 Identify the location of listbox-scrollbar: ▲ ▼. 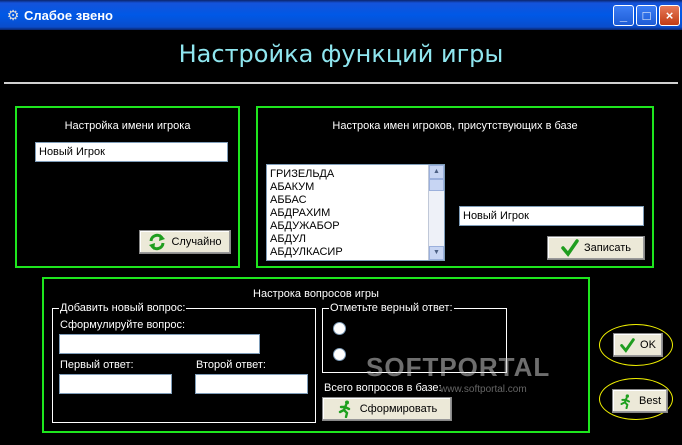
(436, 212).